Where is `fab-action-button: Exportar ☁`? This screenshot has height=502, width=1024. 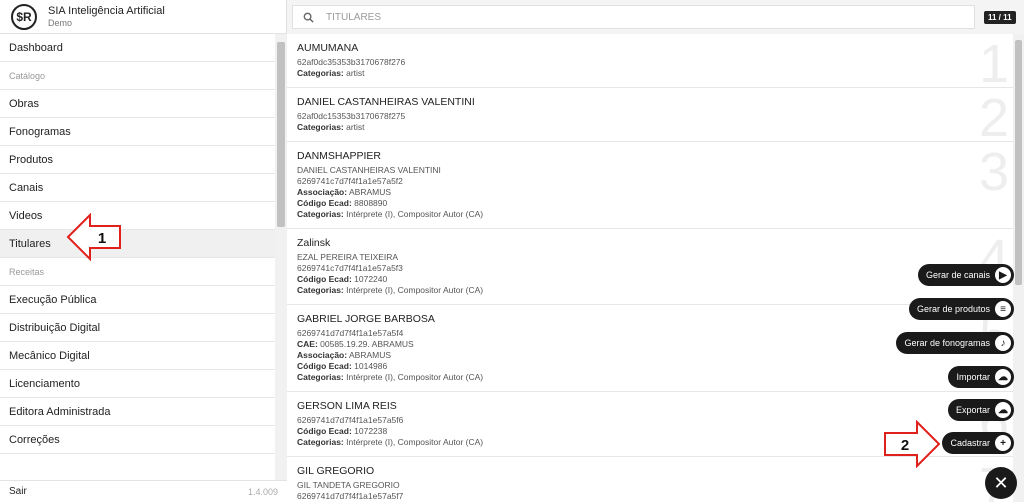 fab-action-button: Exportar ☁ is located at coordinates (980, 410).